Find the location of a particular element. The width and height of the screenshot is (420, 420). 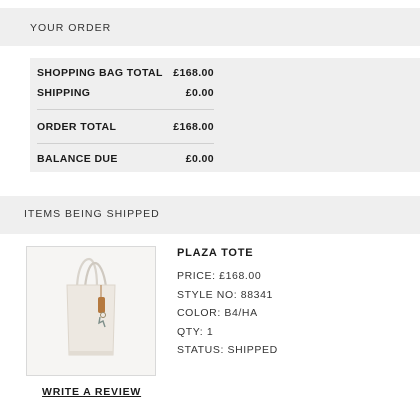

summary-row-order-total: ORDER TOTAL £168.00 is located at coordinates (125, 127).